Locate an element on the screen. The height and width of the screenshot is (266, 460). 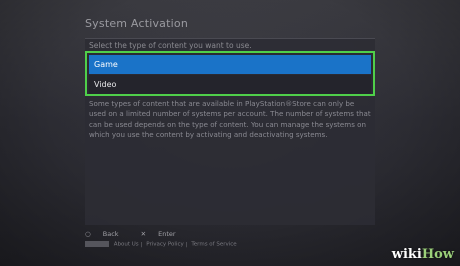
footer-controls: ○ Back ✕ Enter is located at coordinates (140, 234).